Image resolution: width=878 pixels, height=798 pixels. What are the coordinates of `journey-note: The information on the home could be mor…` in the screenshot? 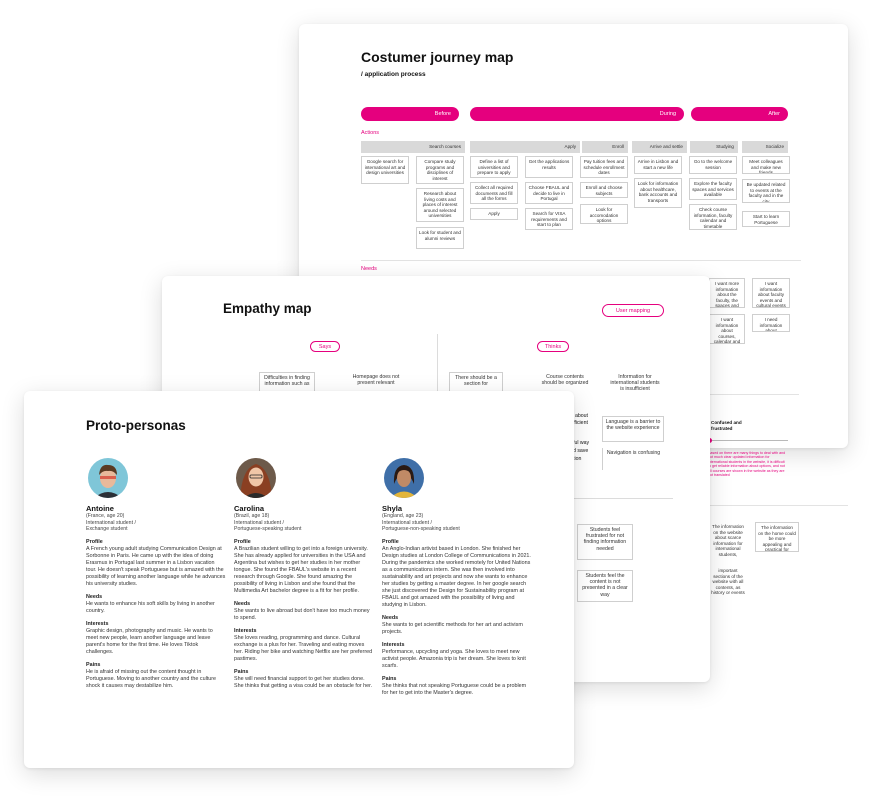 It's located at (777, 537).